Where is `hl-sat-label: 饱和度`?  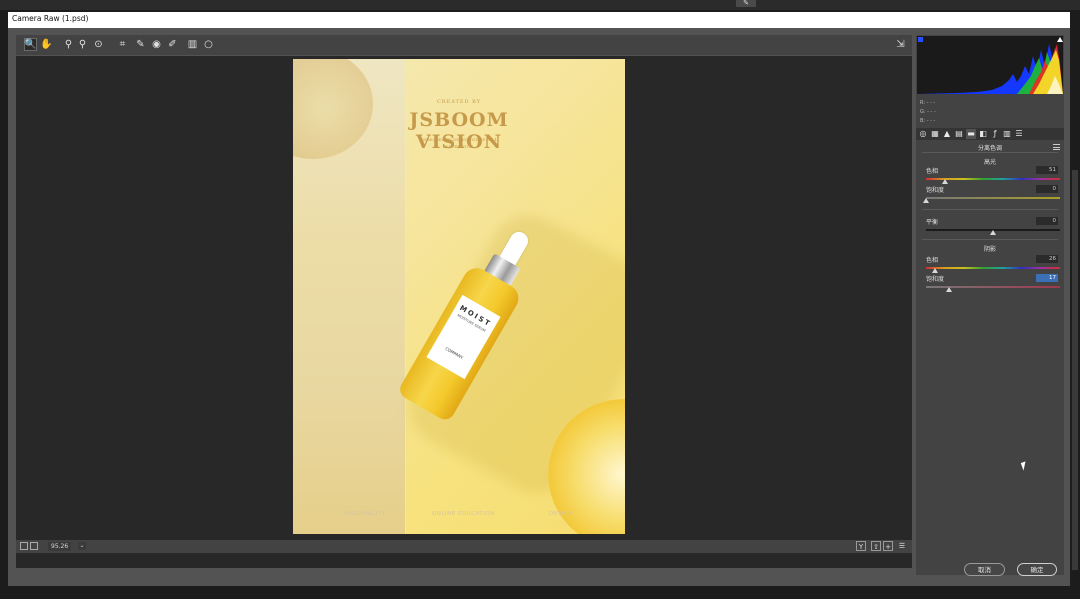 hl-sat-label: 饱和度 is located at coordinates (935, 190).